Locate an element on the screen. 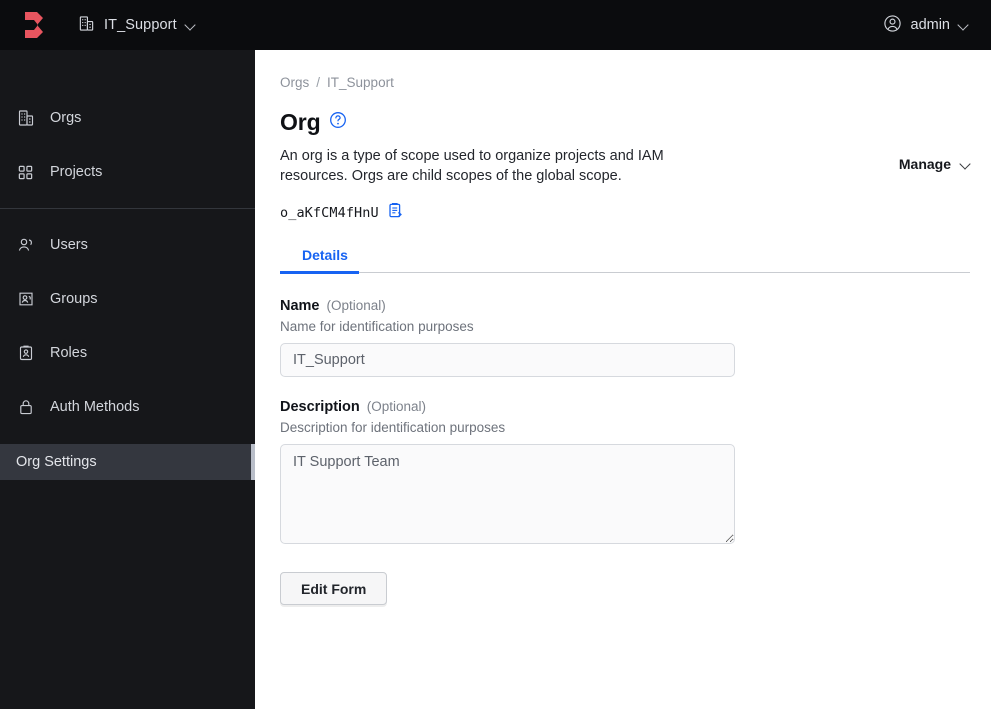 The height and width of the screenshot is (709, 991). sidebar-item-roles: Roles is located at coordinates (127, 353).